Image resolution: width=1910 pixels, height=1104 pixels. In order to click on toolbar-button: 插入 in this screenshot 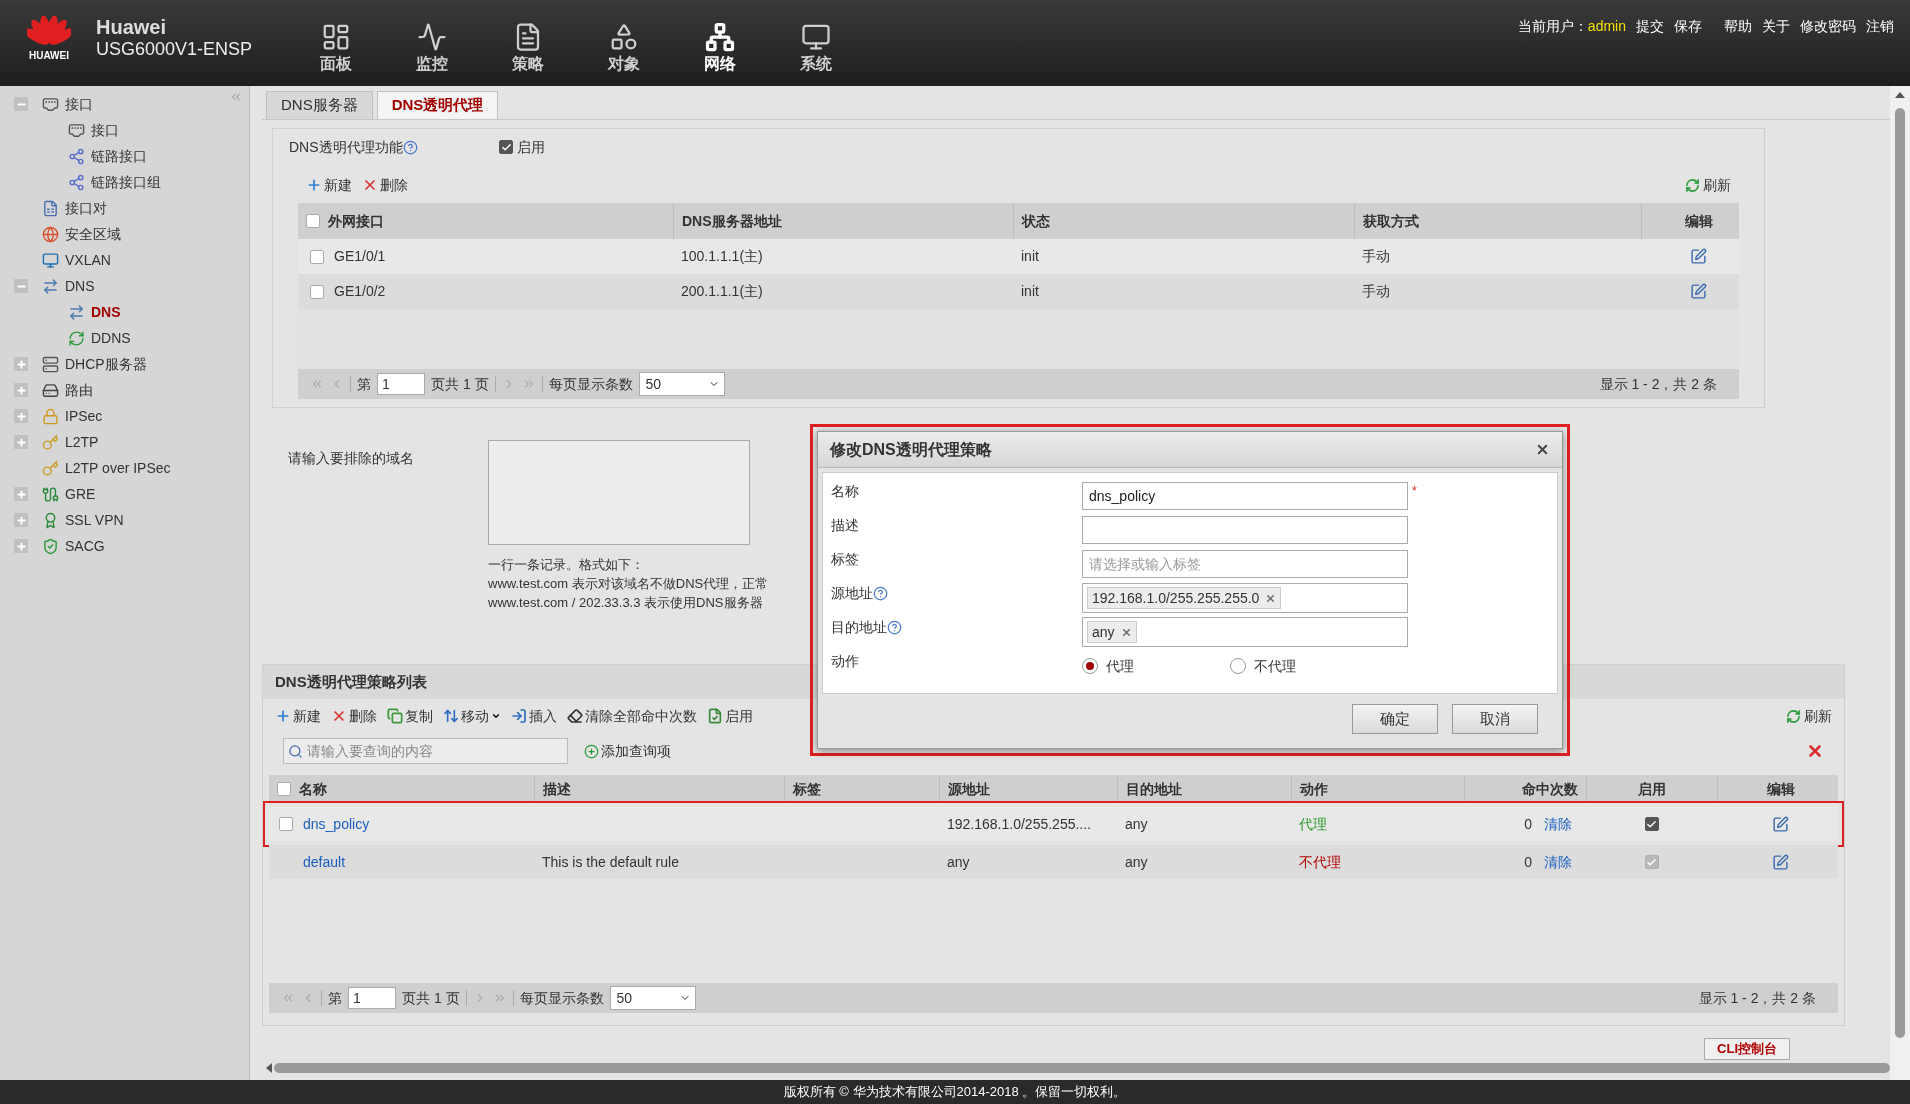, I will do `click(543, 716)`.